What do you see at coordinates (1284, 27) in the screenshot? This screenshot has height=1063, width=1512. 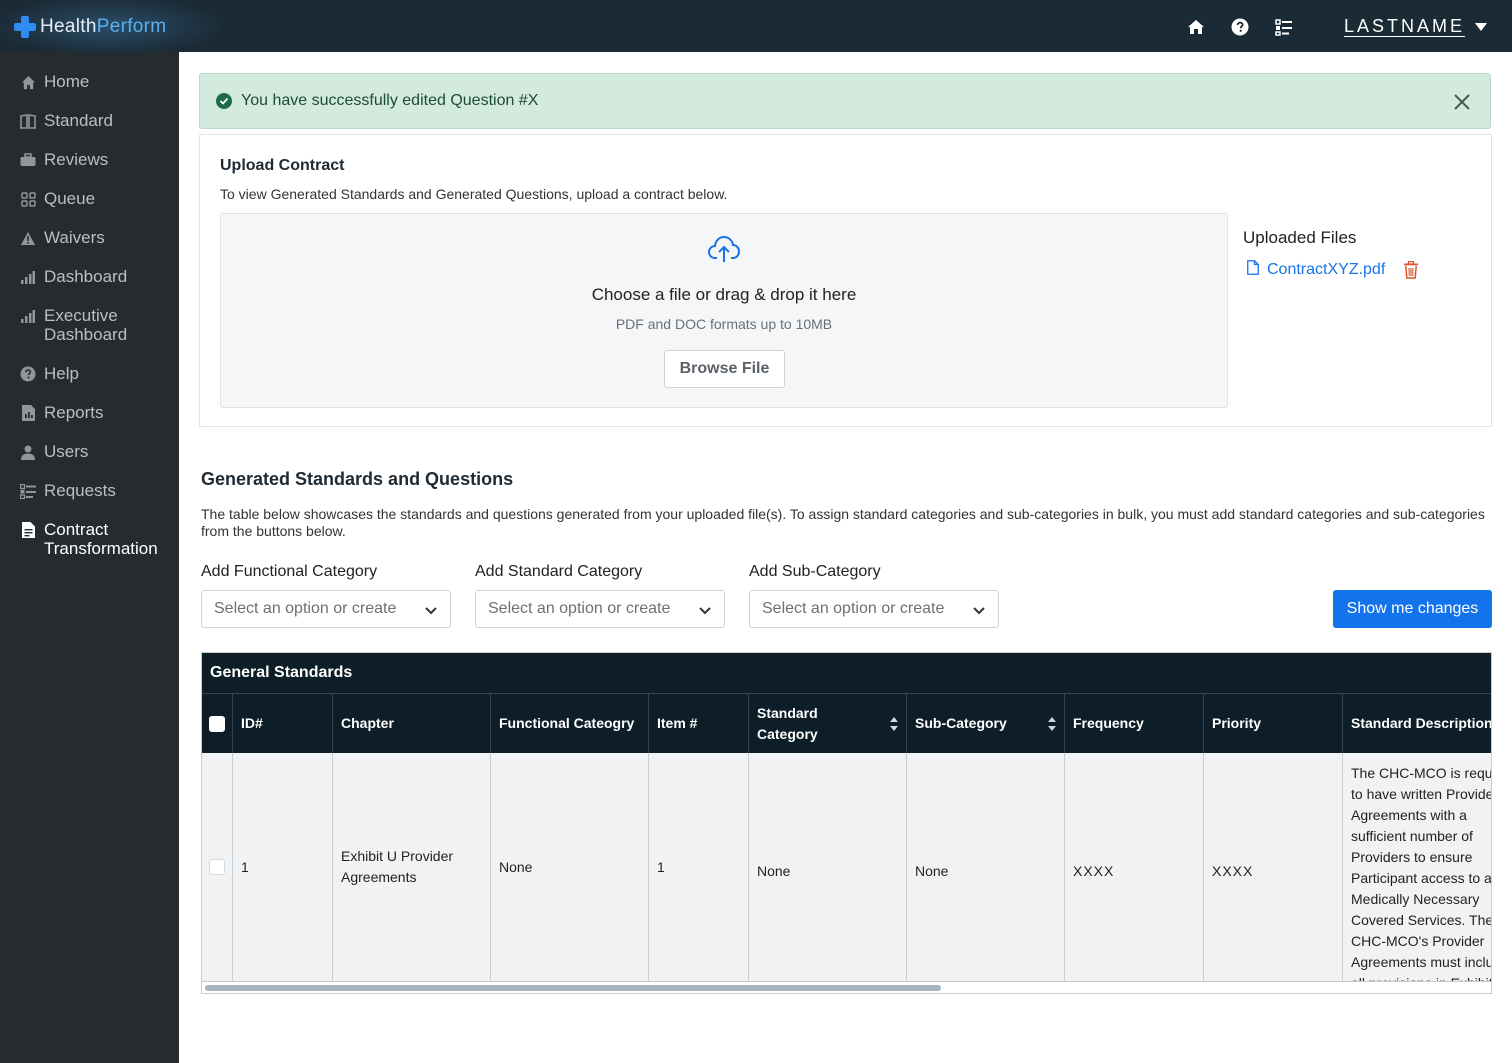 I see `tasks-icon` at bounding box center [1284, 27].